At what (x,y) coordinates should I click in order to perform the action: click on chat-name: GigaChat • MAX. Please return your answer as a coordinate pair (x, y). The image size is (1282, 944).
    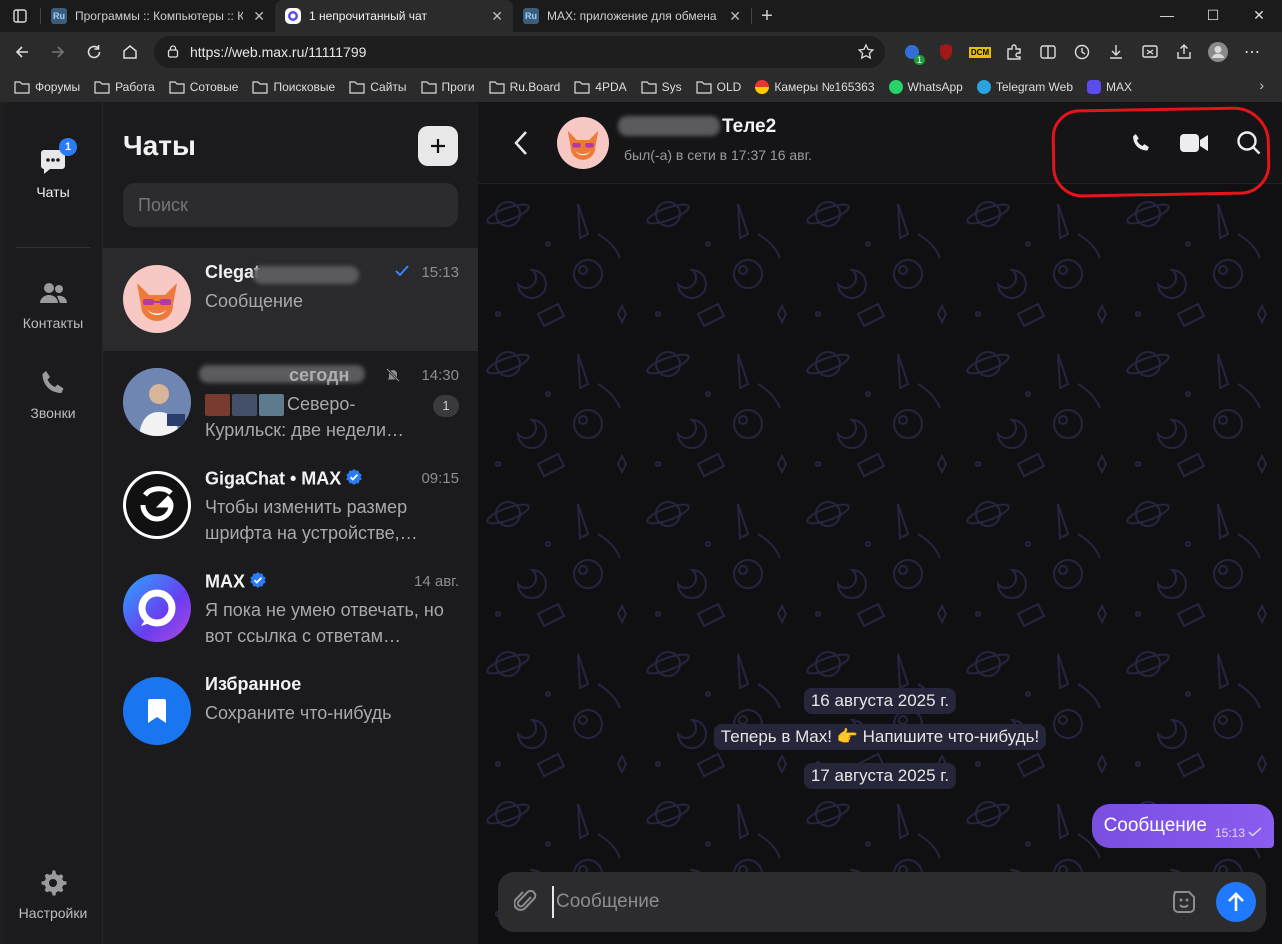
    Looking at the image, I should click on (284, 479).